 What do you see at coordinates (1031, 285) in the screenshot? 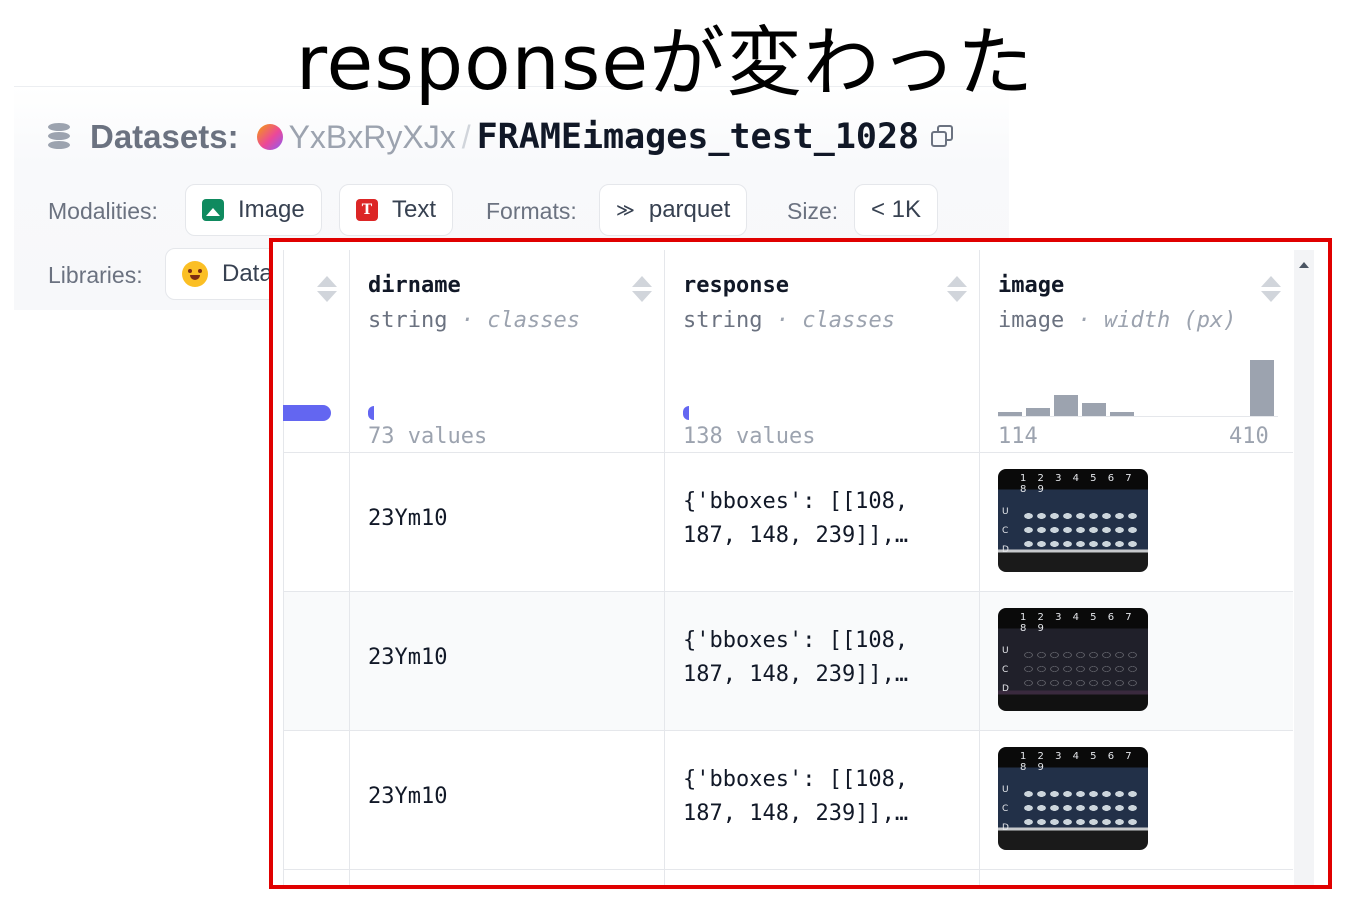
I see `column-header-image: image` at bounding box center [1031, 285].